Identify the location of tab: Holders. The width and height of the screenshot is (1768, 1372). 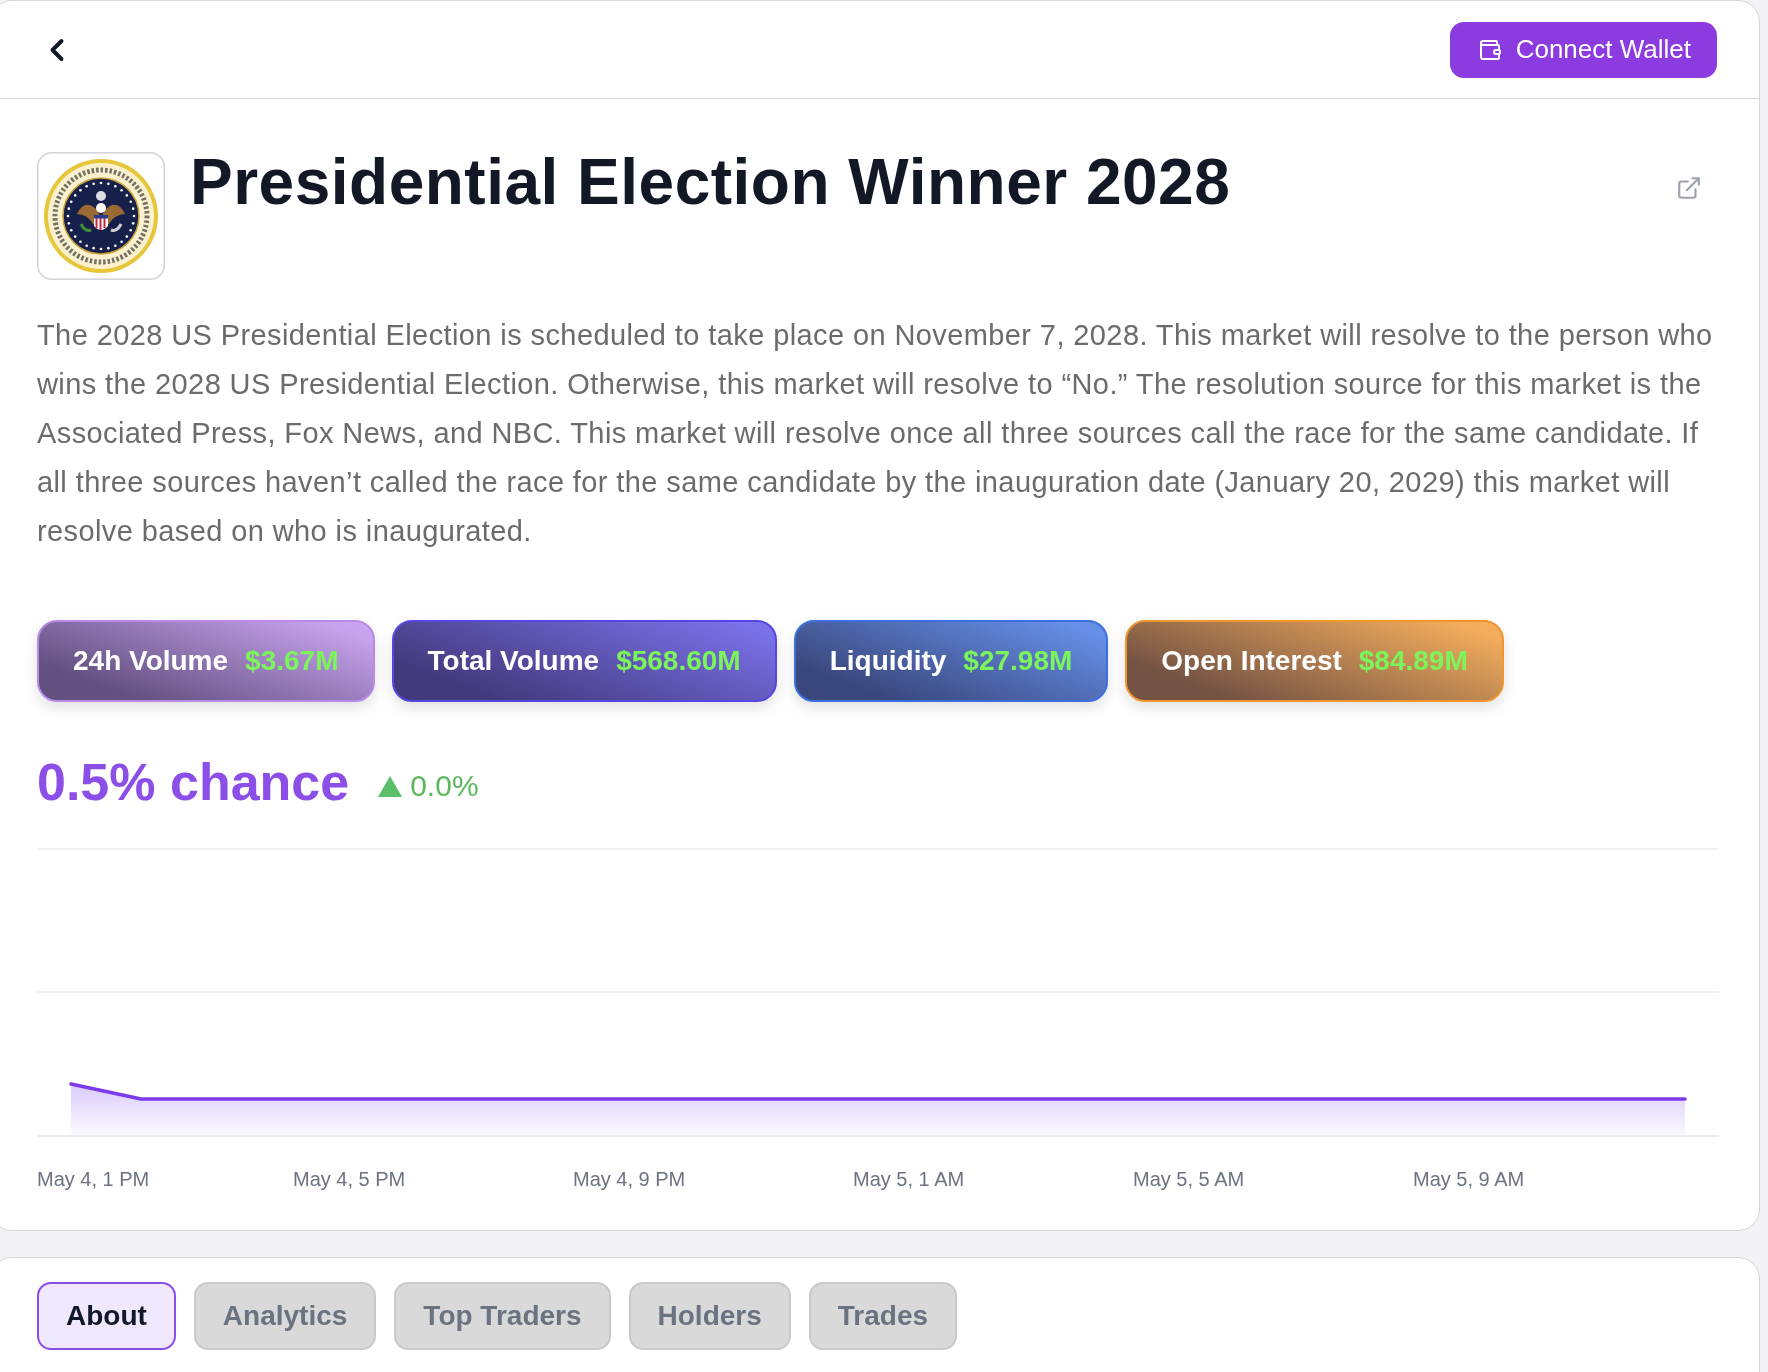
(709, 1316).